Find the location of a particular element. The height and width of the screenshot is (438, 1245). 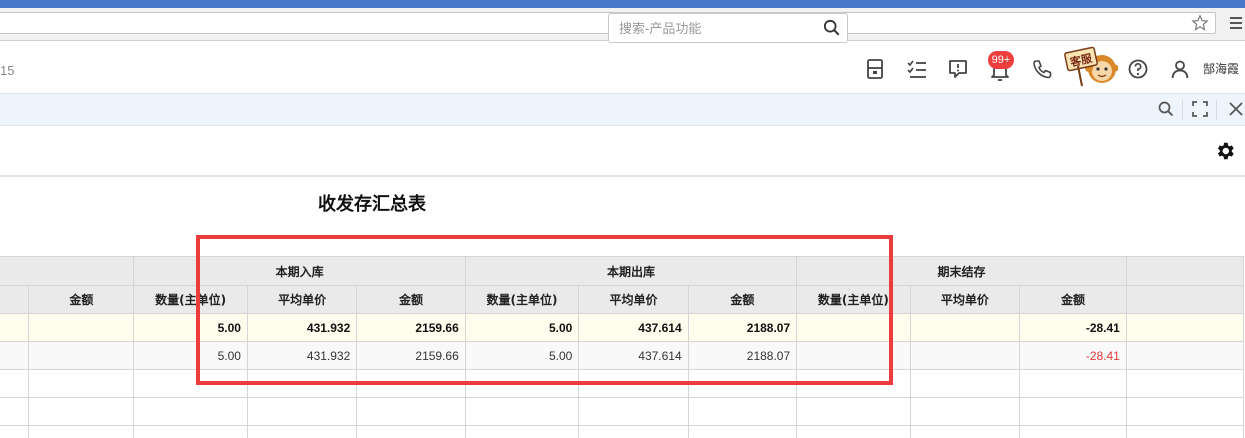

gear-icon is located at coordinates (1225, 151).